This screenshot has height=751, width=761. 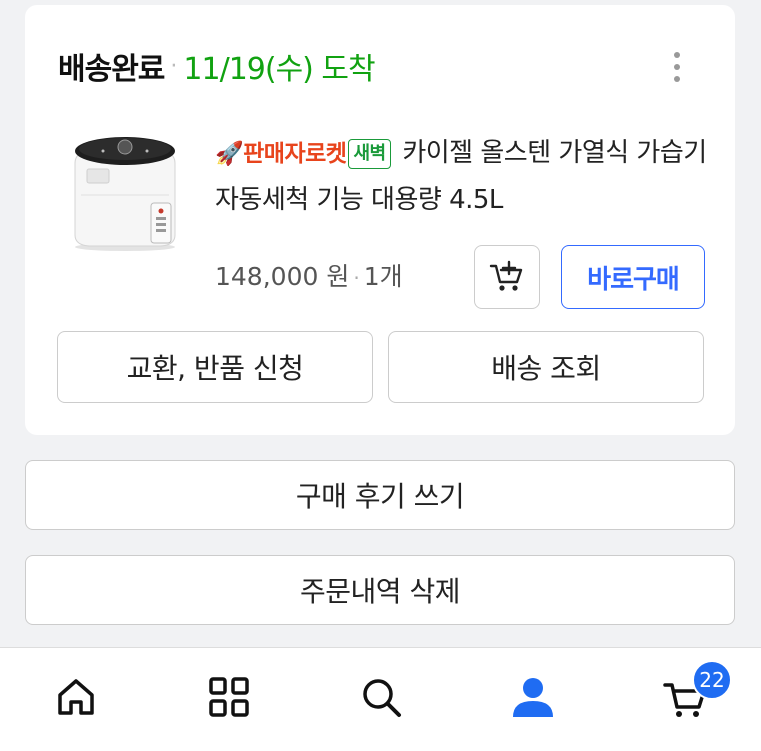 I want to click on nav-home, so click(x=76, y=697).